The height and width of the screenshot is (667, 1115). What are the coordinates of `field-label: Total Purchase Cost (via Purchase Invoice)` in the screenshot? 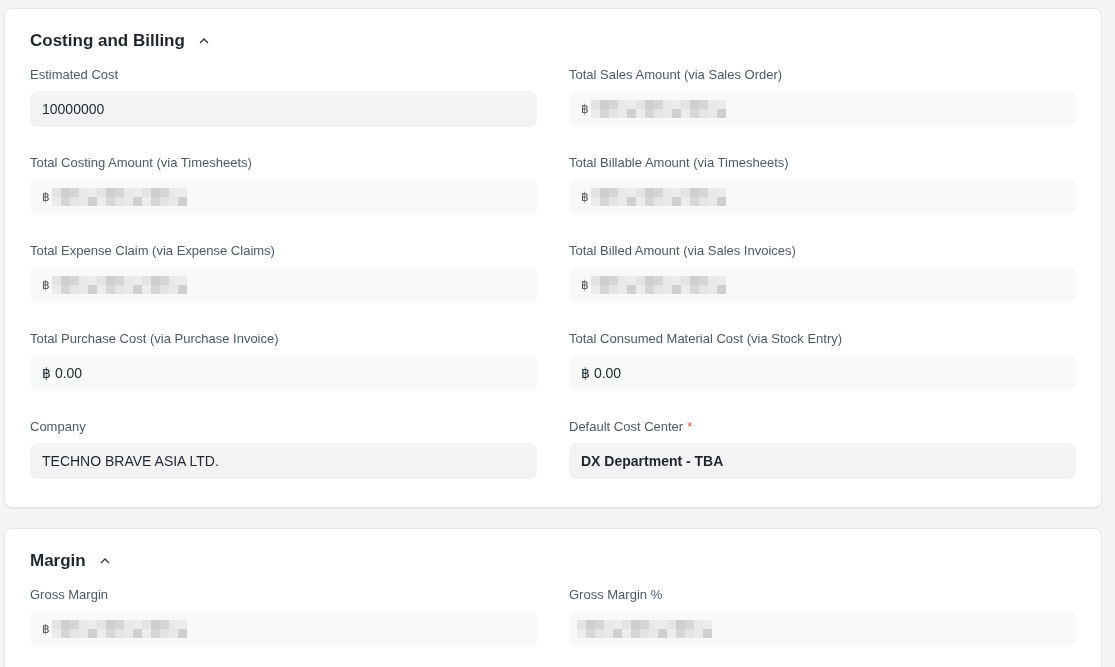 It's located at (154, 338).